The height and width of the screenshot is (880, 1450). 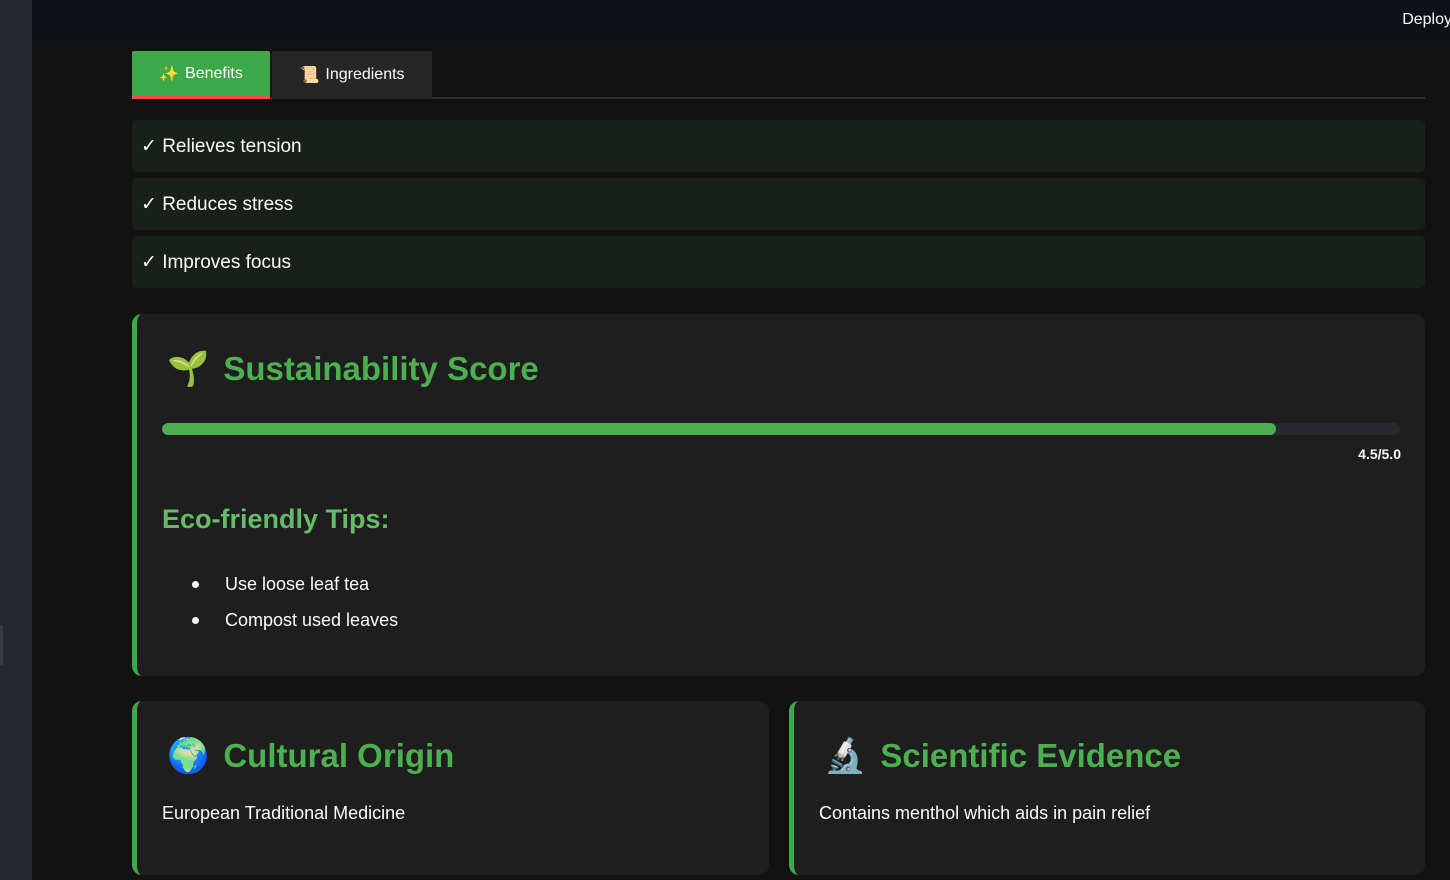 I want to click on benefit-item: ✓ Reduces stress, so click(x=778, y=204).